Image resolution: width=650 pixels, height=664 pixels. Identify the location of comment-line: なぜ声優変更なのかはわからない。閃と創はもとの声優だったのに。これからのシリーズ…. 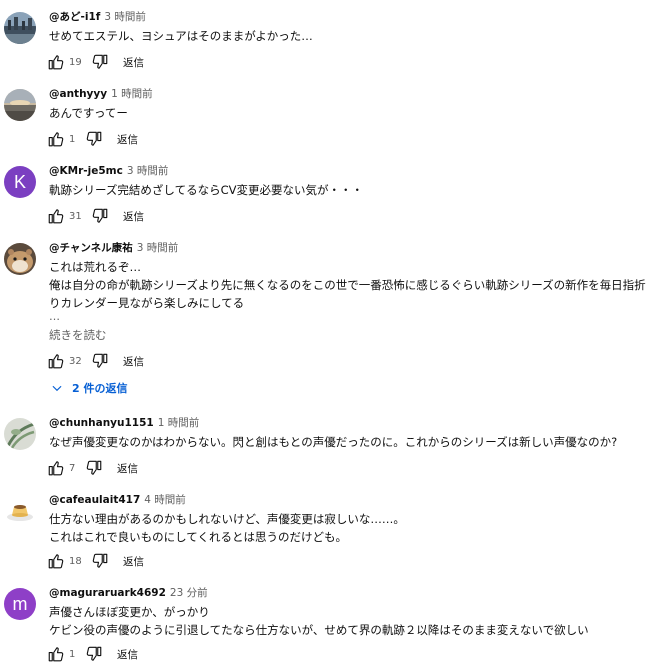
(333, 442).